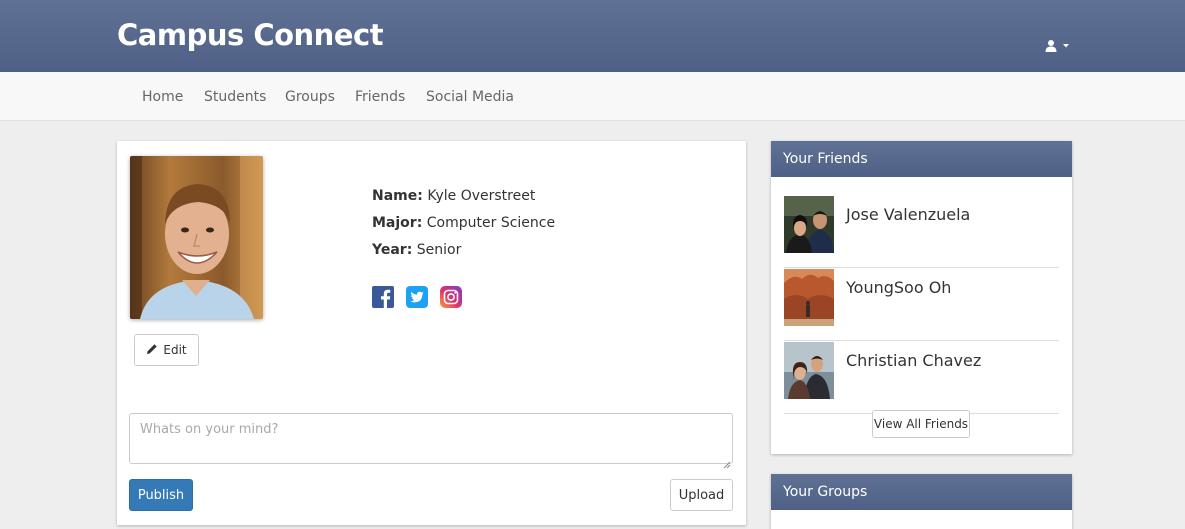  Describe the element at coordinates (439, 250) in the screenshot. I see `year-value: Senior` at that location.